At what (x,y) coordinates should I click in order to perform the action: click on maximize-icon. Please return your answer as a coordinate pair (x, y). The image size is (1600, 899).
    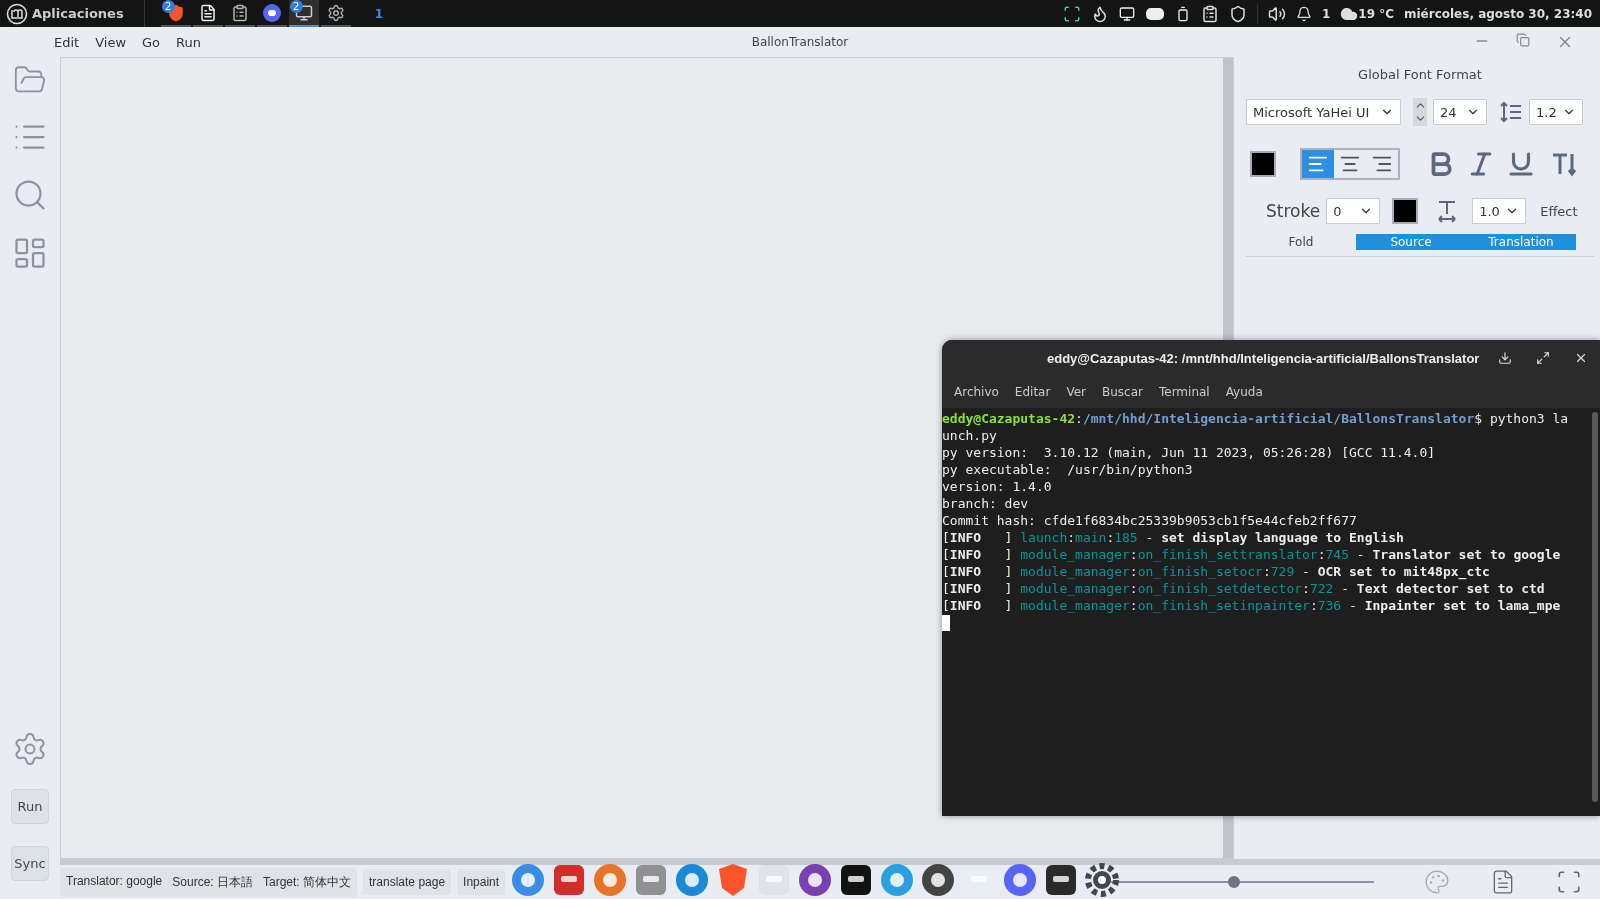
    Looking at the image, I should click on (1543, 358).